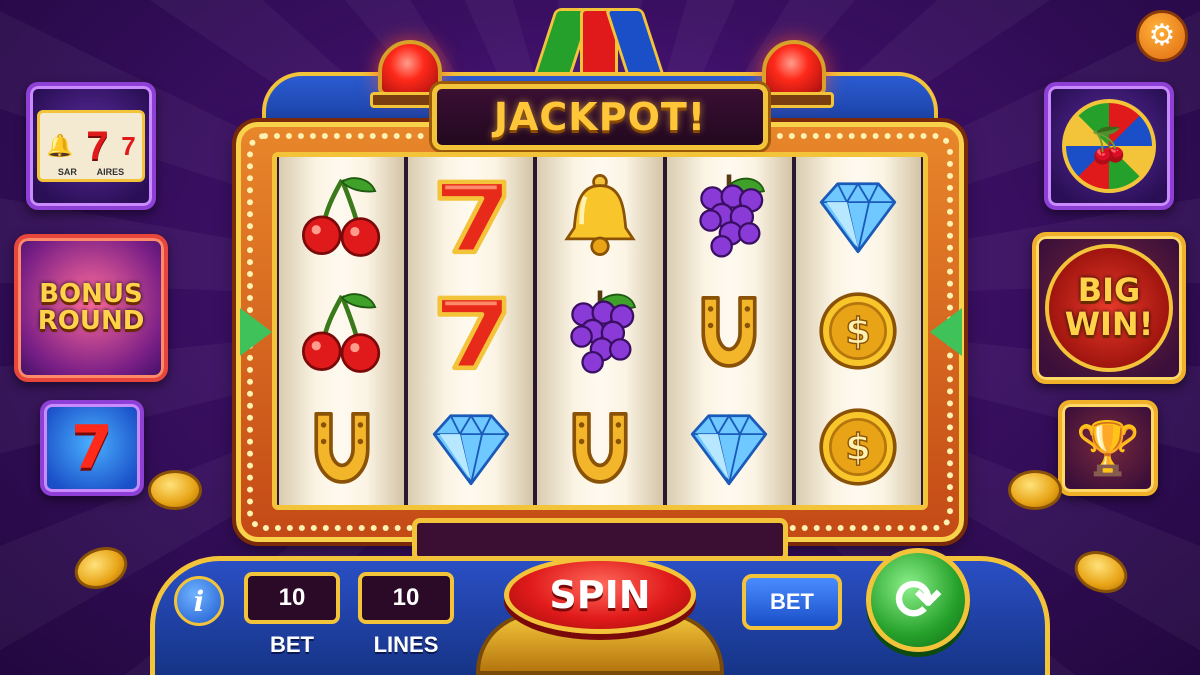 This screenshot has width=1200, height=675. I want to click on lines-value: 10, so click(406, 597).